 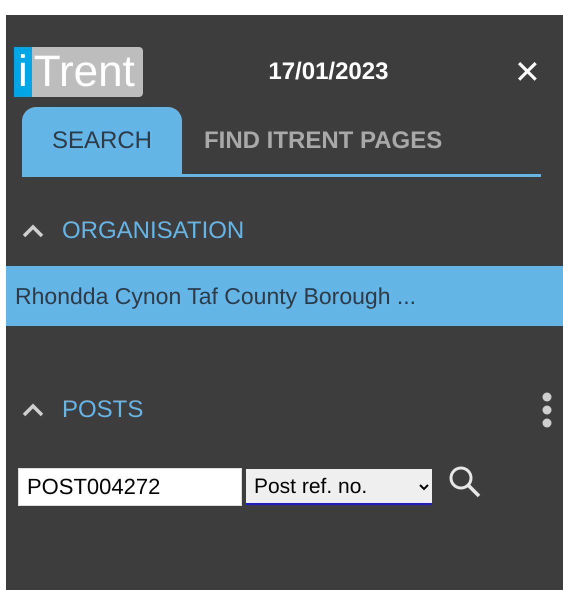 What do you see at coordinates (130, 487) in the screenshot?
I see `search-field: POST004272` at bounding box center [130, 487].